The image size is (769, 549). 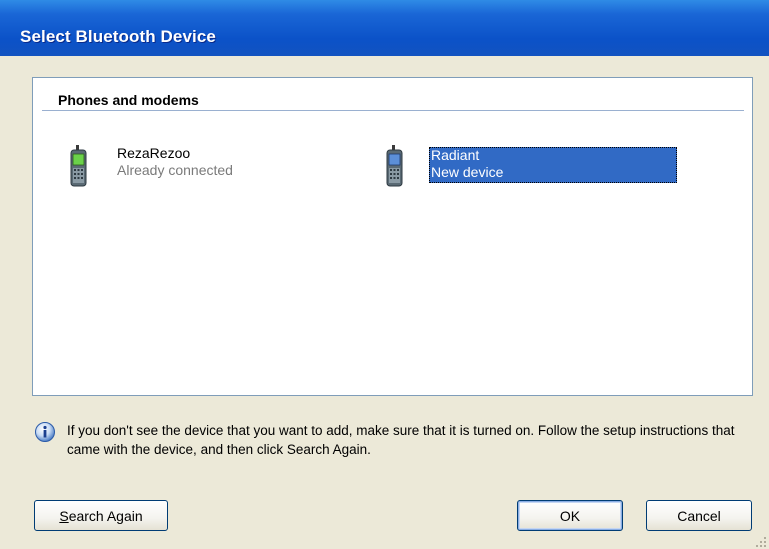 I want to click on search-again-button: Search Again, so click(x=101, y=515).